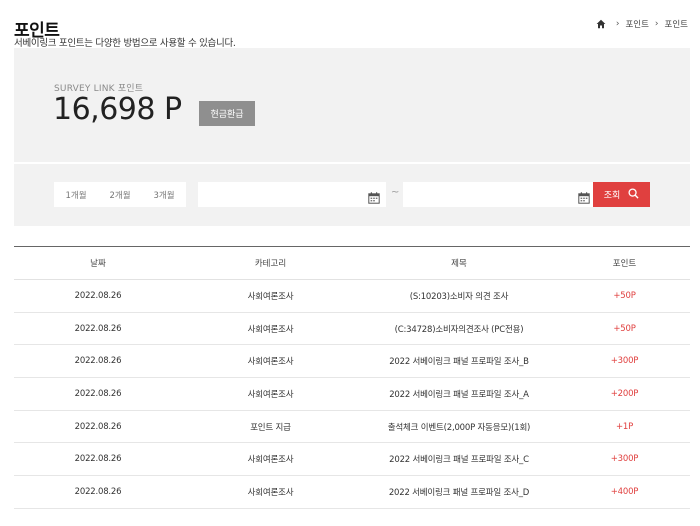 This screenshot has height=526, width=700. What do you see at coordinates (270, 263) in the screenshot?
I see `column-header-category: 카테고리` at bounding box center [270, 263].